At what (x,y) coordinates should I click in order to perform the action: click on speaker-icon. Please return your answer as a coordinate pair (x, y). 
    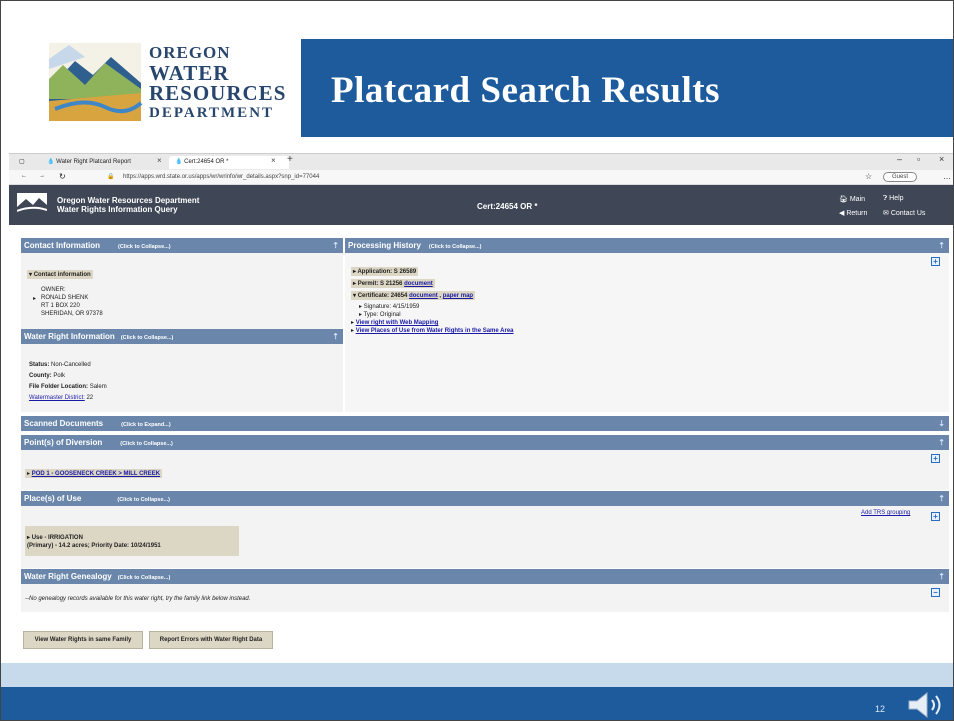
    Looking at the image, I should click on (927, 705).